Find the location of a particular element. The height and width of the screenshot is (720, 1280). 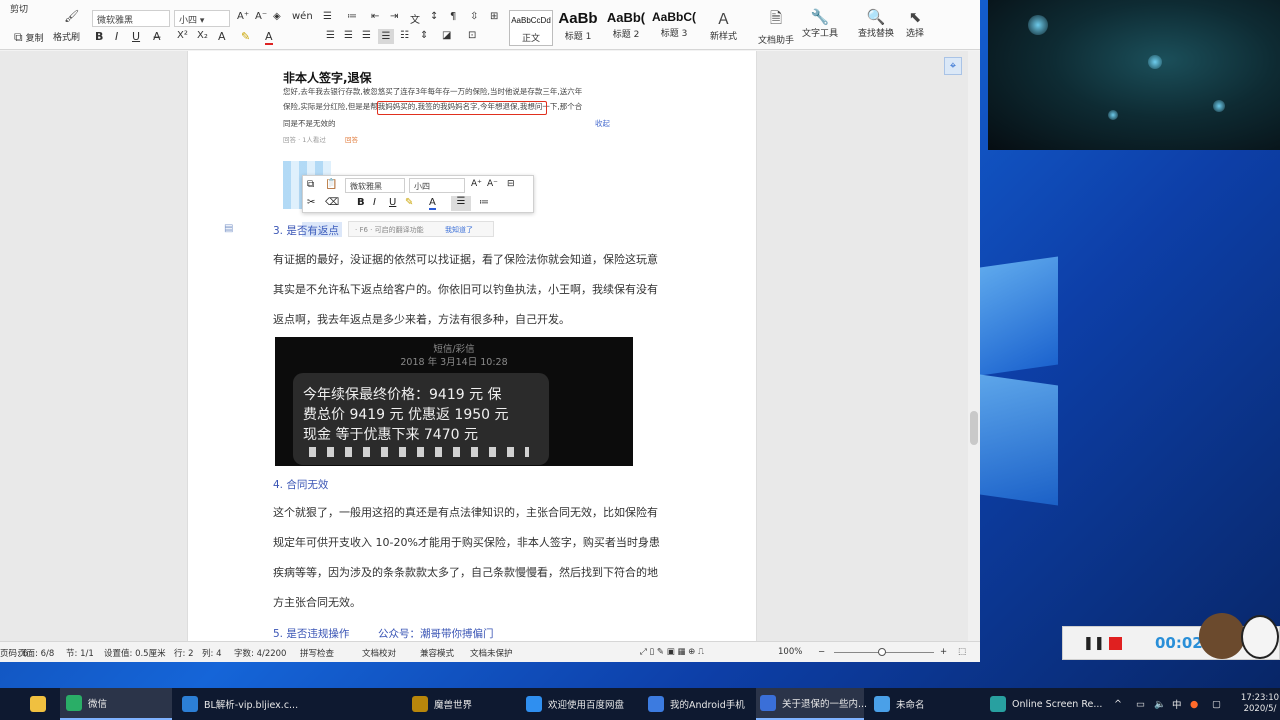

doc-helper-button: 🗎 文档助手 is located at coordinates (776, 27).